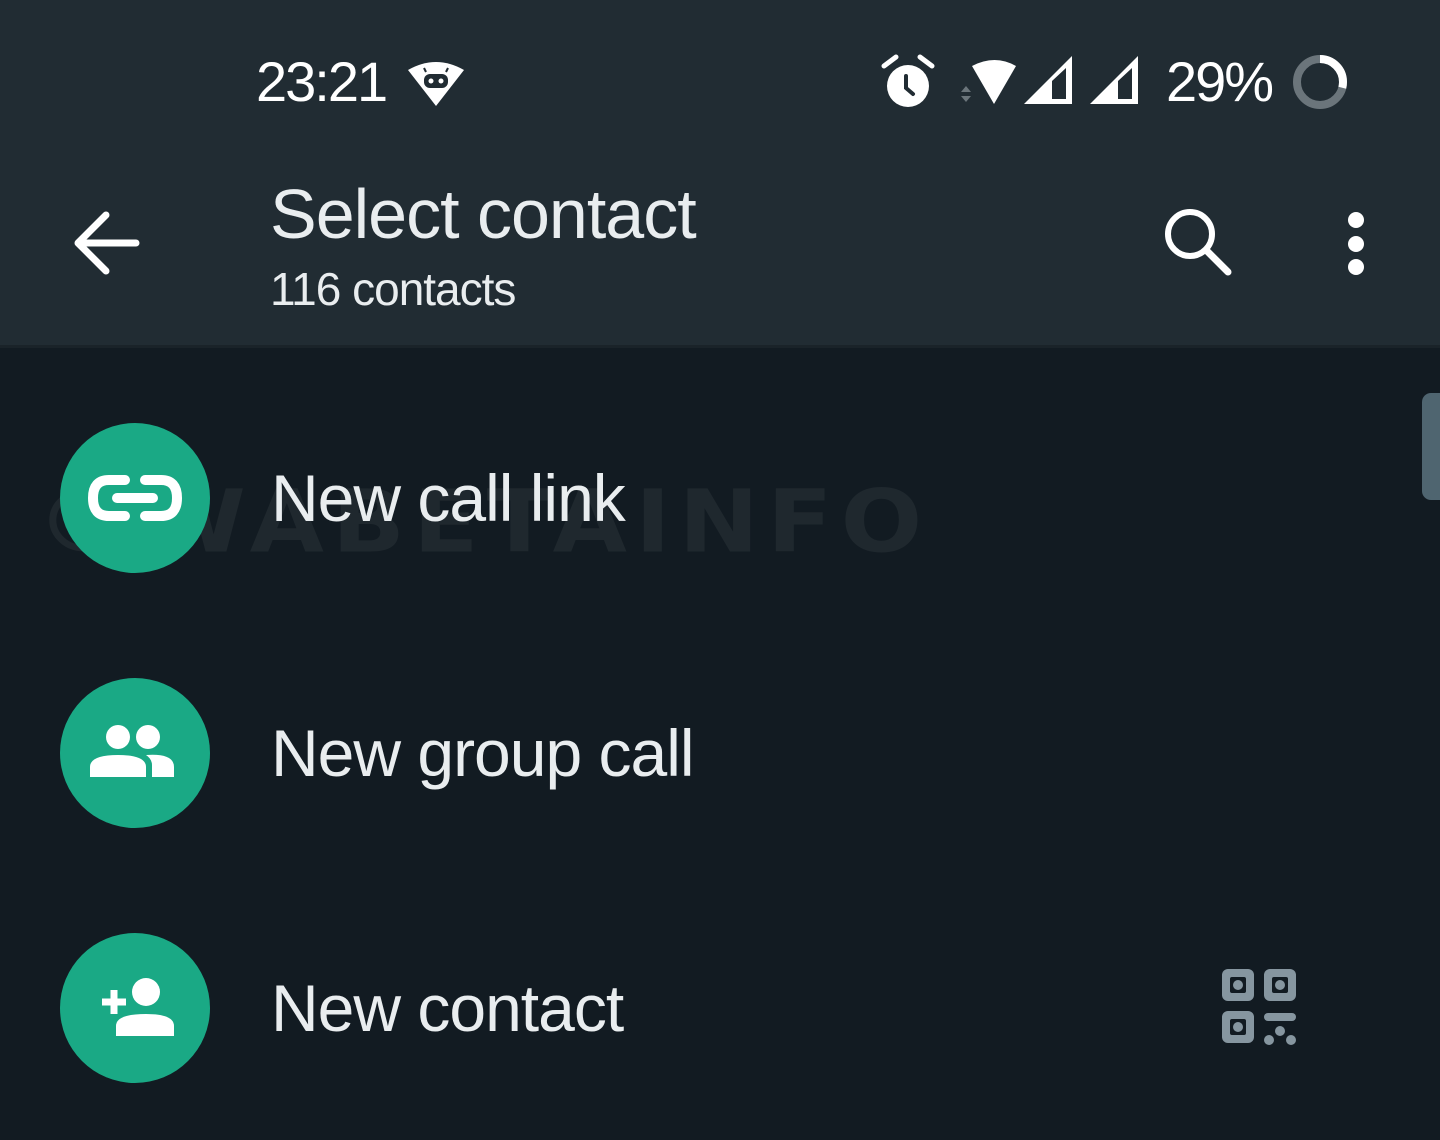 This screenshot has height=1140, width=1440. What do you see at coordinates (1320, 82) in the screenshot?
I see `battery-icon` at bounding box center [1320, 82].